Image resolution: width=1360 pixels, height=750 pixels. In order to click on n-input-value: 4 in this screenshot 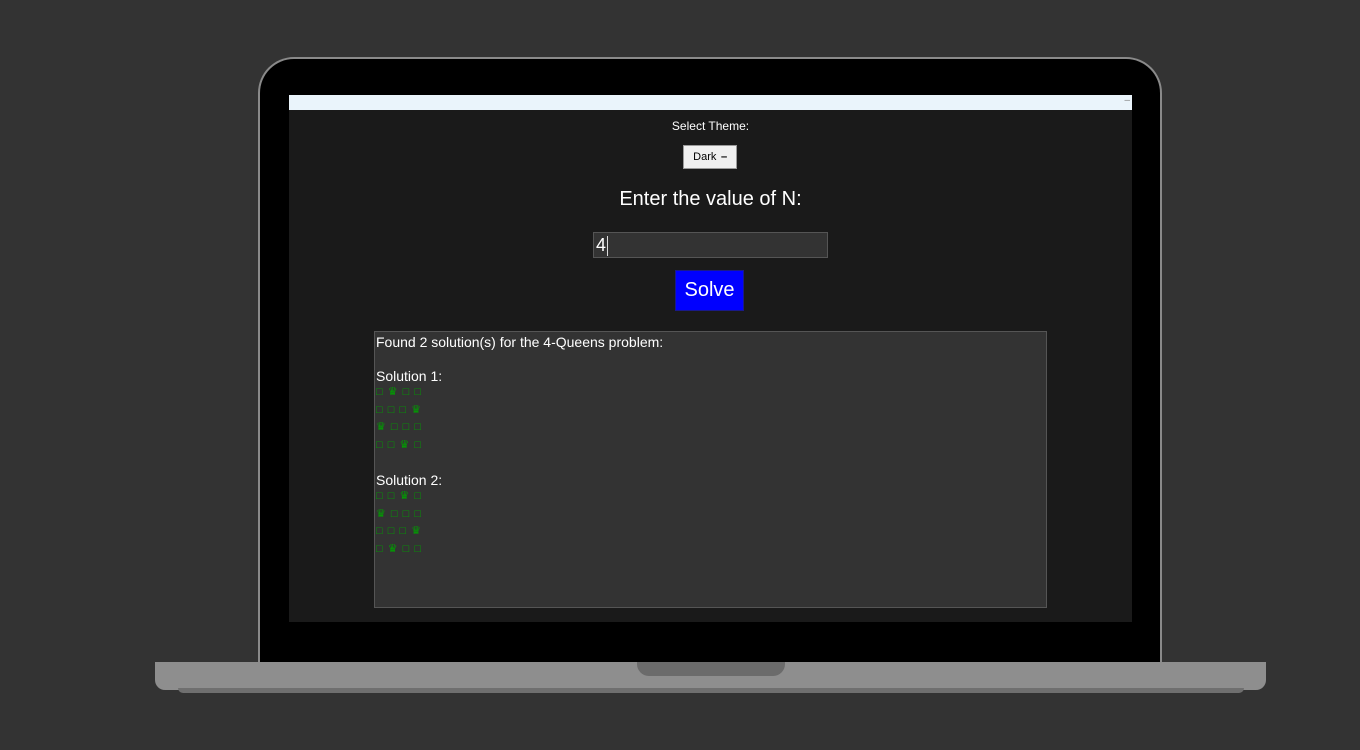, I will do `click(601, 245)`.